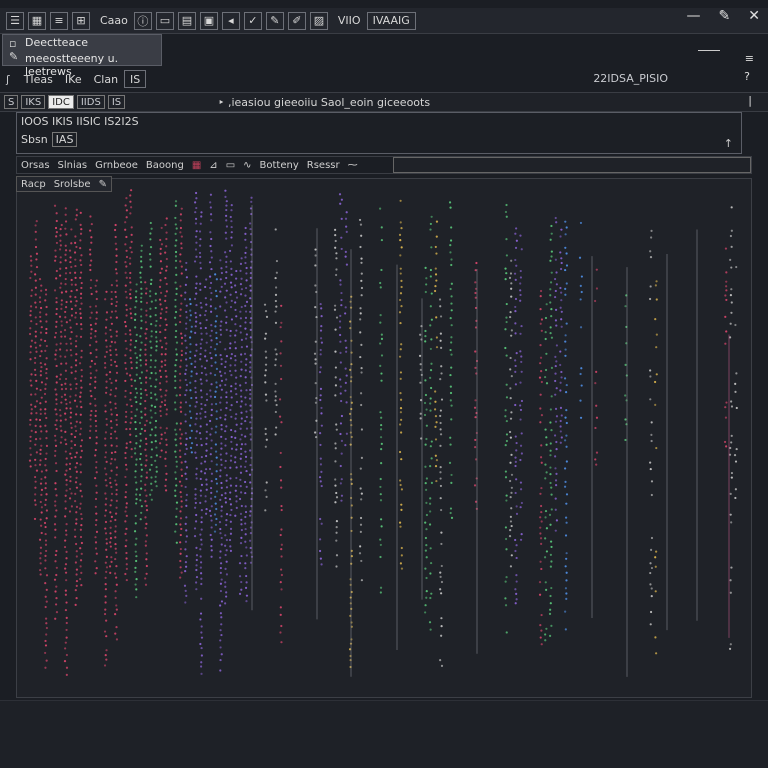 This screenshot has height=768, width=768. I want to click on status-bar, so click(384, 734).